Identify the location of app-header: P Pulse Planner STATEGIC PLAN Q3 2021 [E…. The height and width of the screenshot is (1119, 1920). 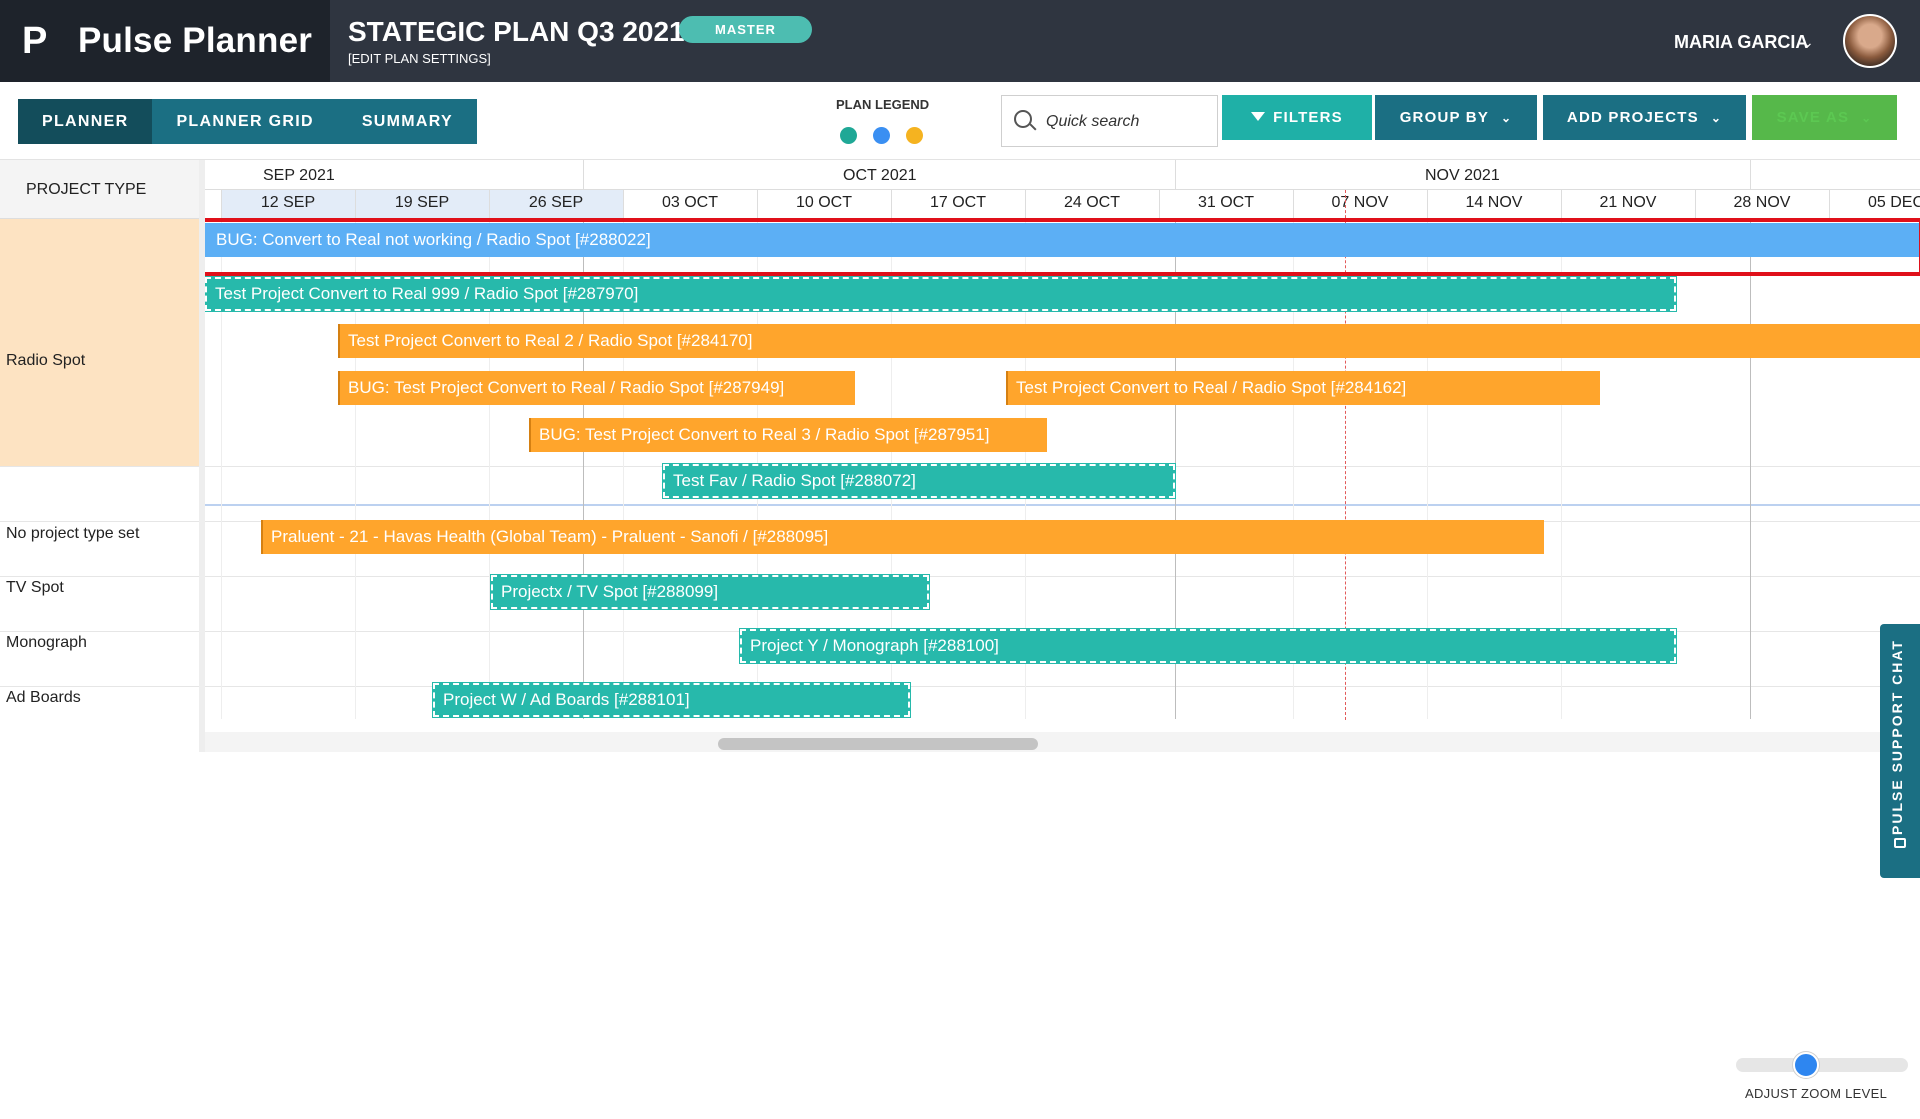
(960, 41).